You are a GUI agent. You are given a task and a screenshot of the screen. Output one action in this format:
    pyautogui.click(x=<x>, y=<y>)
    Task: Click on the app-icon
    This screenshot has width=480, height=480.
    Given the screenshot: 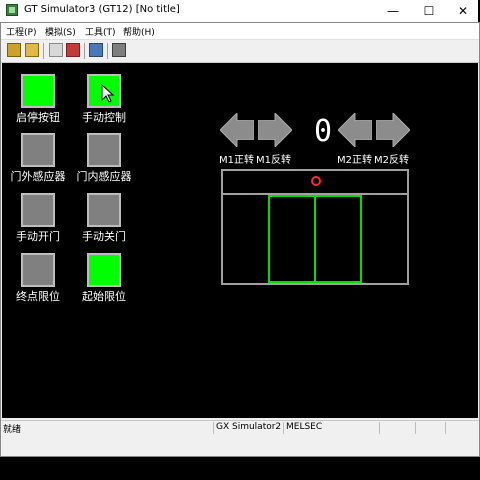 What is the action you would take?
    pyautogui.click(x=12, y=10)
    